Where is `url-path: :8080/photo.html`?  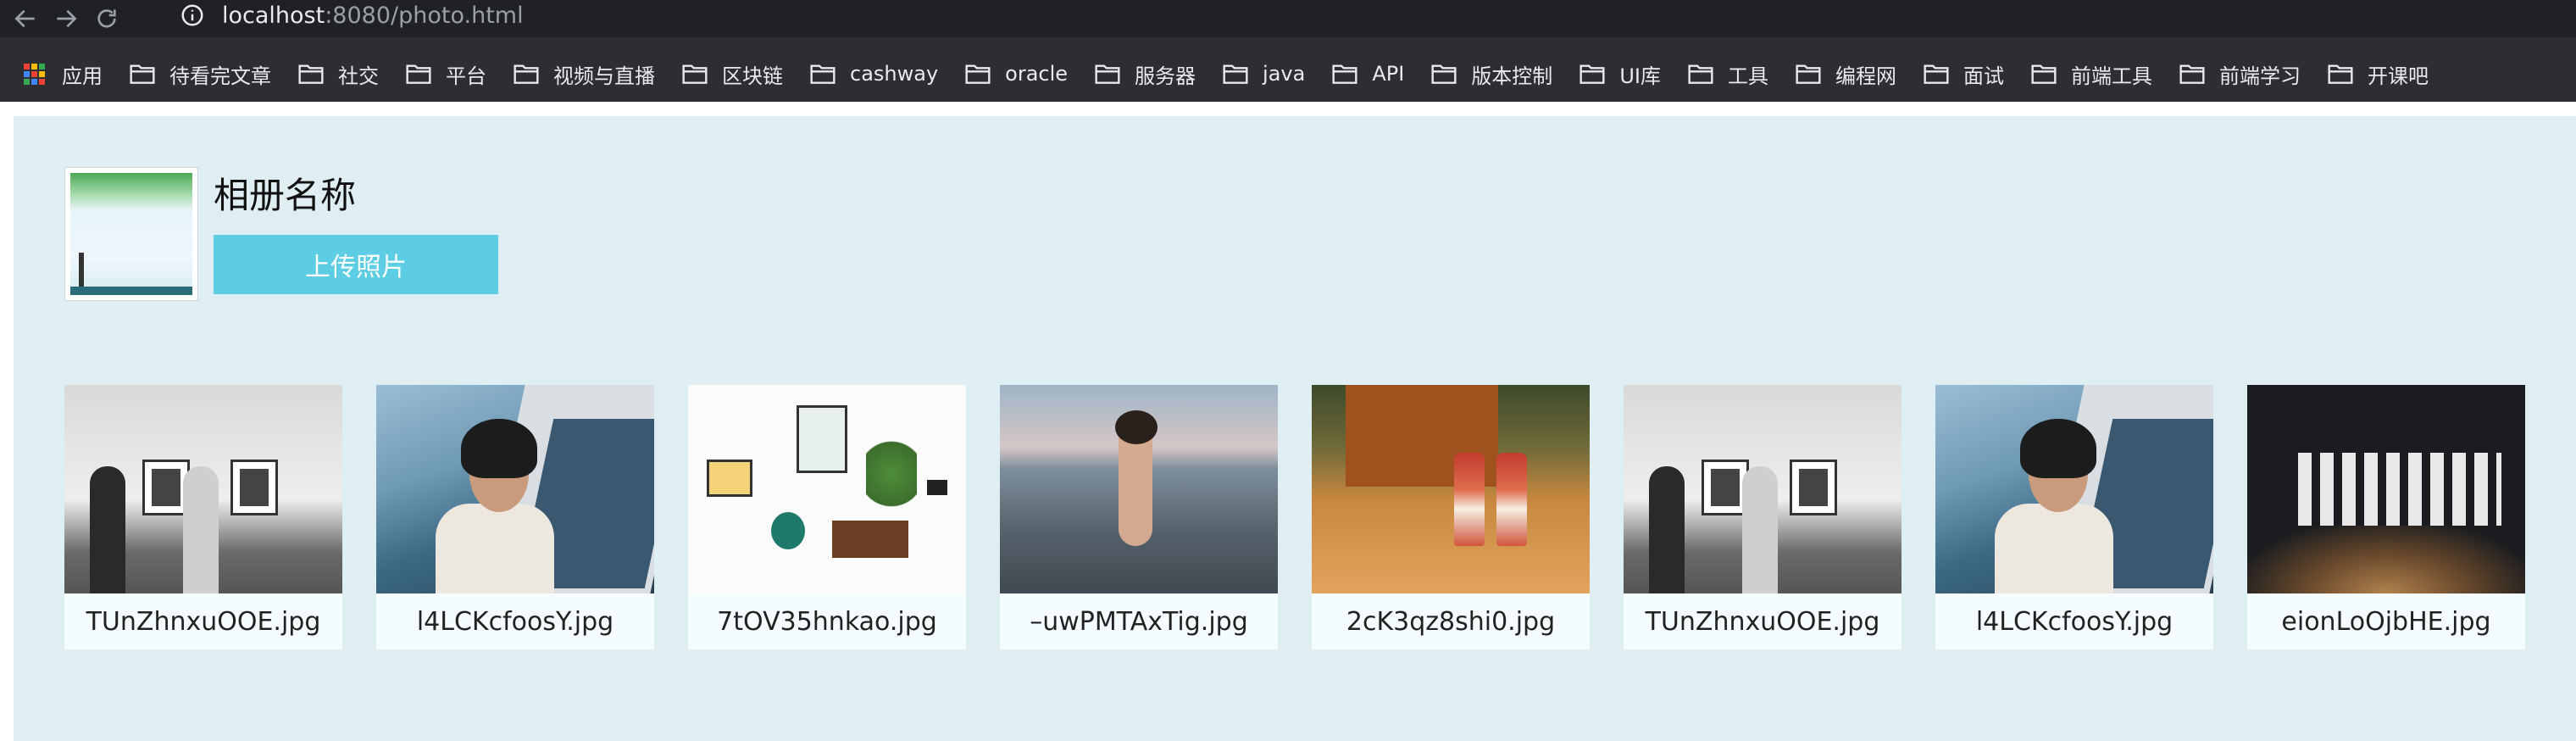
url-path: :8080/photo.html is located at coordinates (424, 15).